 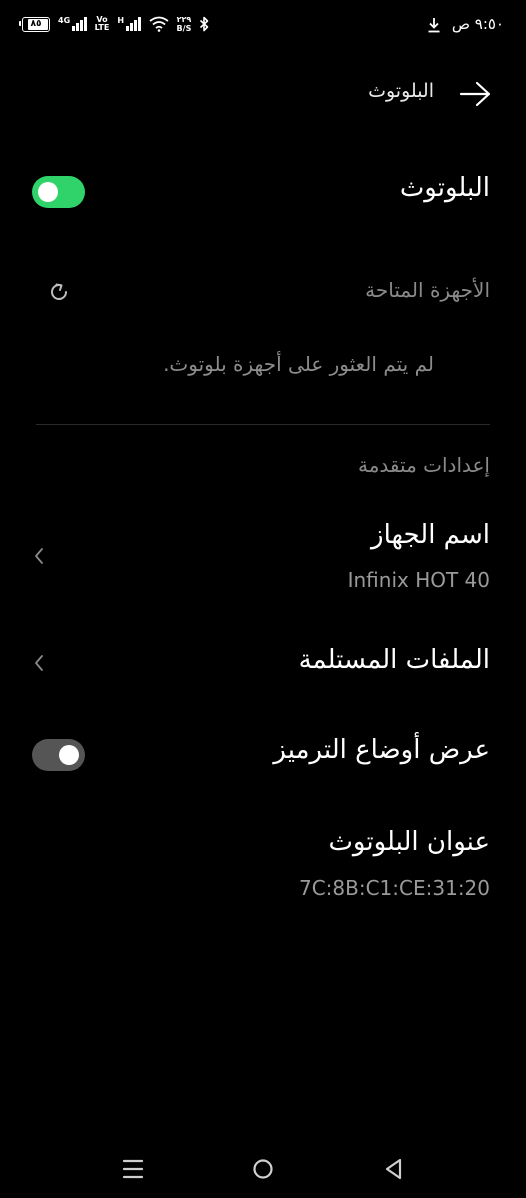 What do you see at coordinates (477, 24) in the screenshot?
I see `clock: ٩:٥٠ ص` at bounding box center [477, 24].